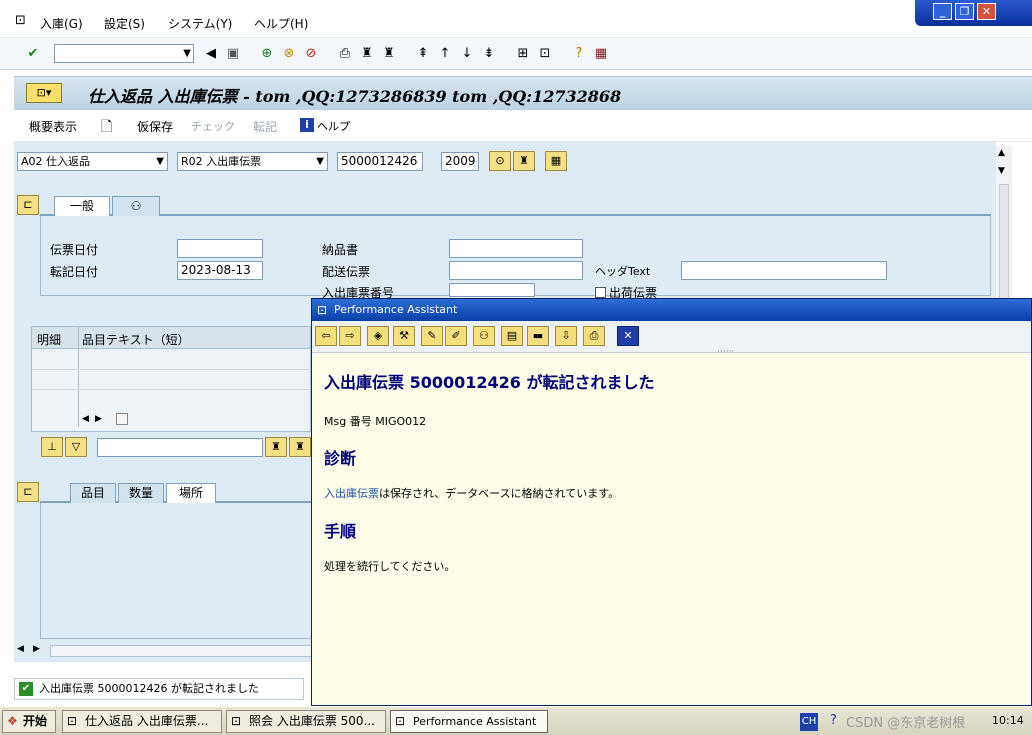  I want to click on hscroll-right-icon: ▶, so click(36, 649).